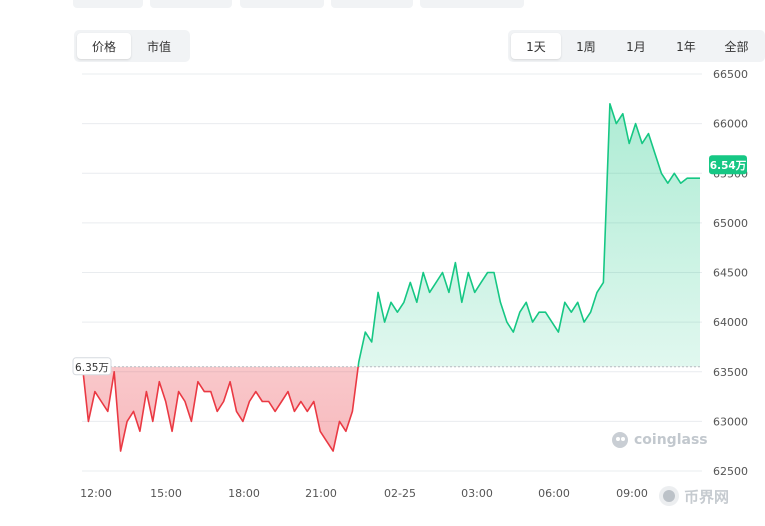 This screenshot has height=526, width=765. Describe the element at coordinates (707, 496) in the screenshot. I see `site-name: 币界网` at that location.